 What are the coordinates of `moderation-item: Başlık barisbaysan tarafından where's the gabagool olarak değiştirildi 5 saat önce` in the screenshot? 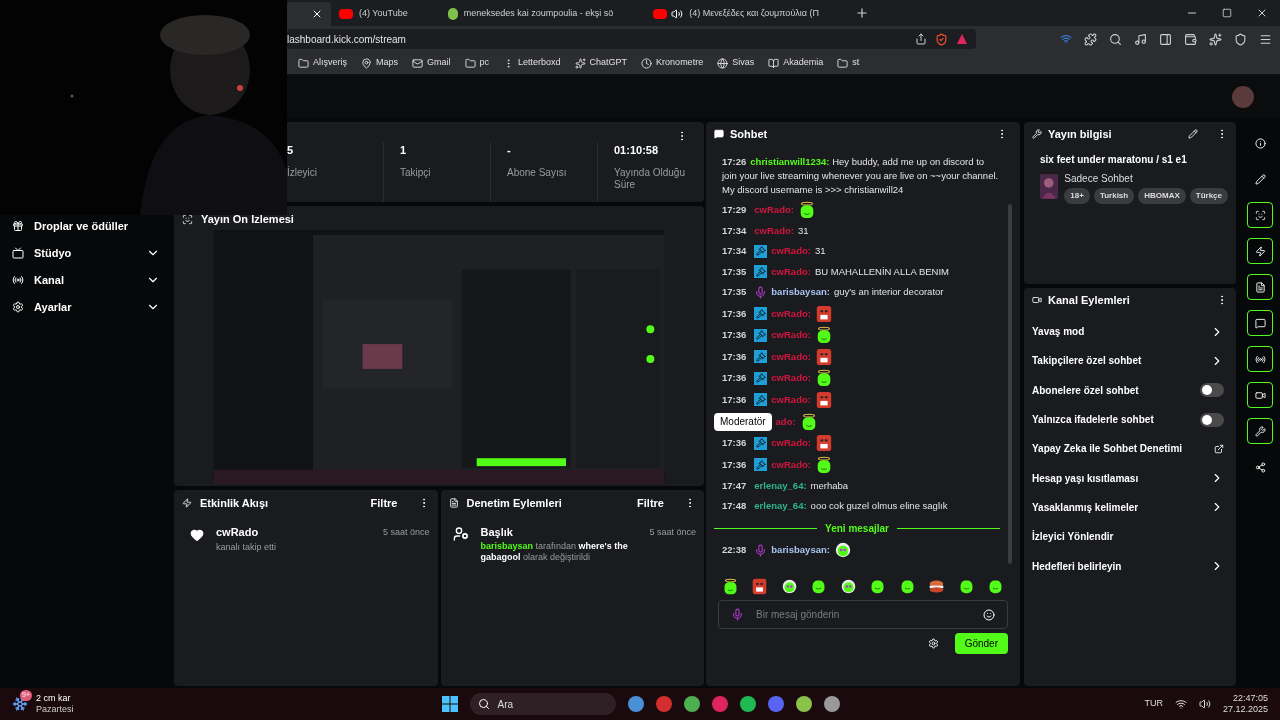 It's located at (572, 543).